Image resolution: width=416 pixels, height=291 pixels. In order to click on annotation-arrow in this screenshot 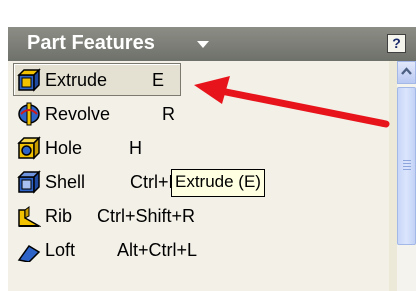, I will do `click(292, 102)`.